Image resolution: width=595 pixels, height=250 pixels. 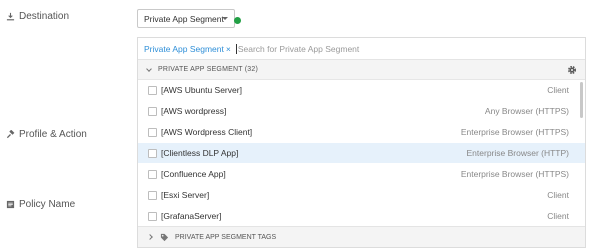 I want to click on status-indicator, so click(x=237, y=20).